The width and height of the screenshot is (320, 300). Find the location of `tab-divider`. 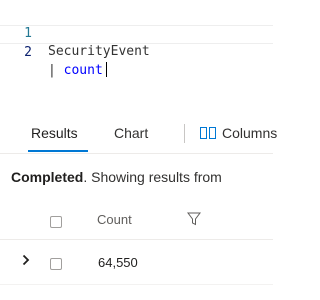

tab-divider is located at coordinates (184, 133).